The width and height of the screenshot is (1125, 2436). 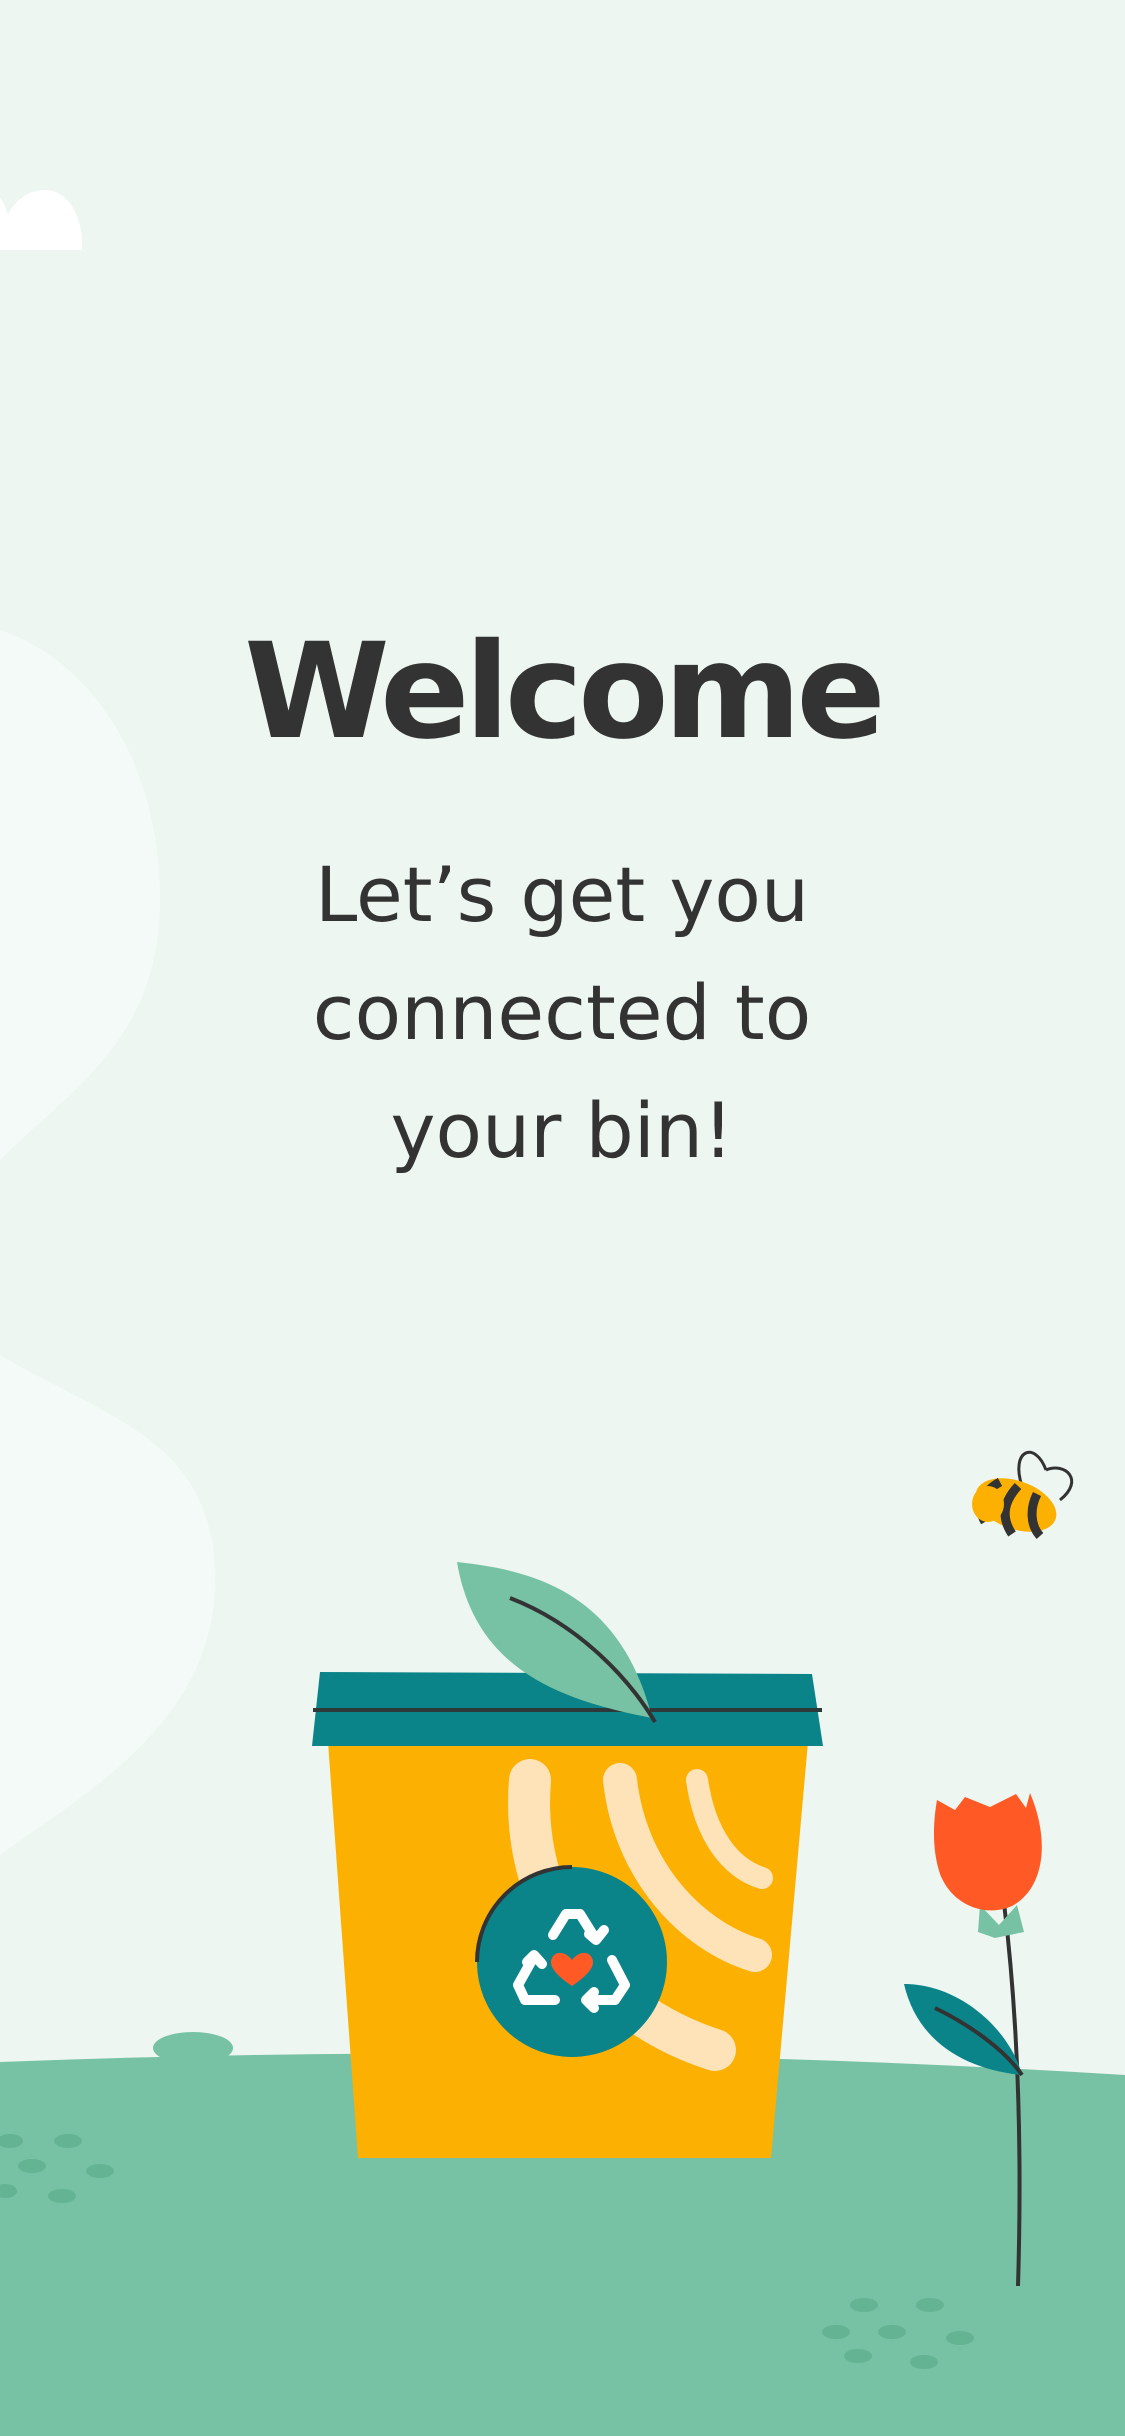 I want to click on background-hill-shape, so click(x=107, y=1605).